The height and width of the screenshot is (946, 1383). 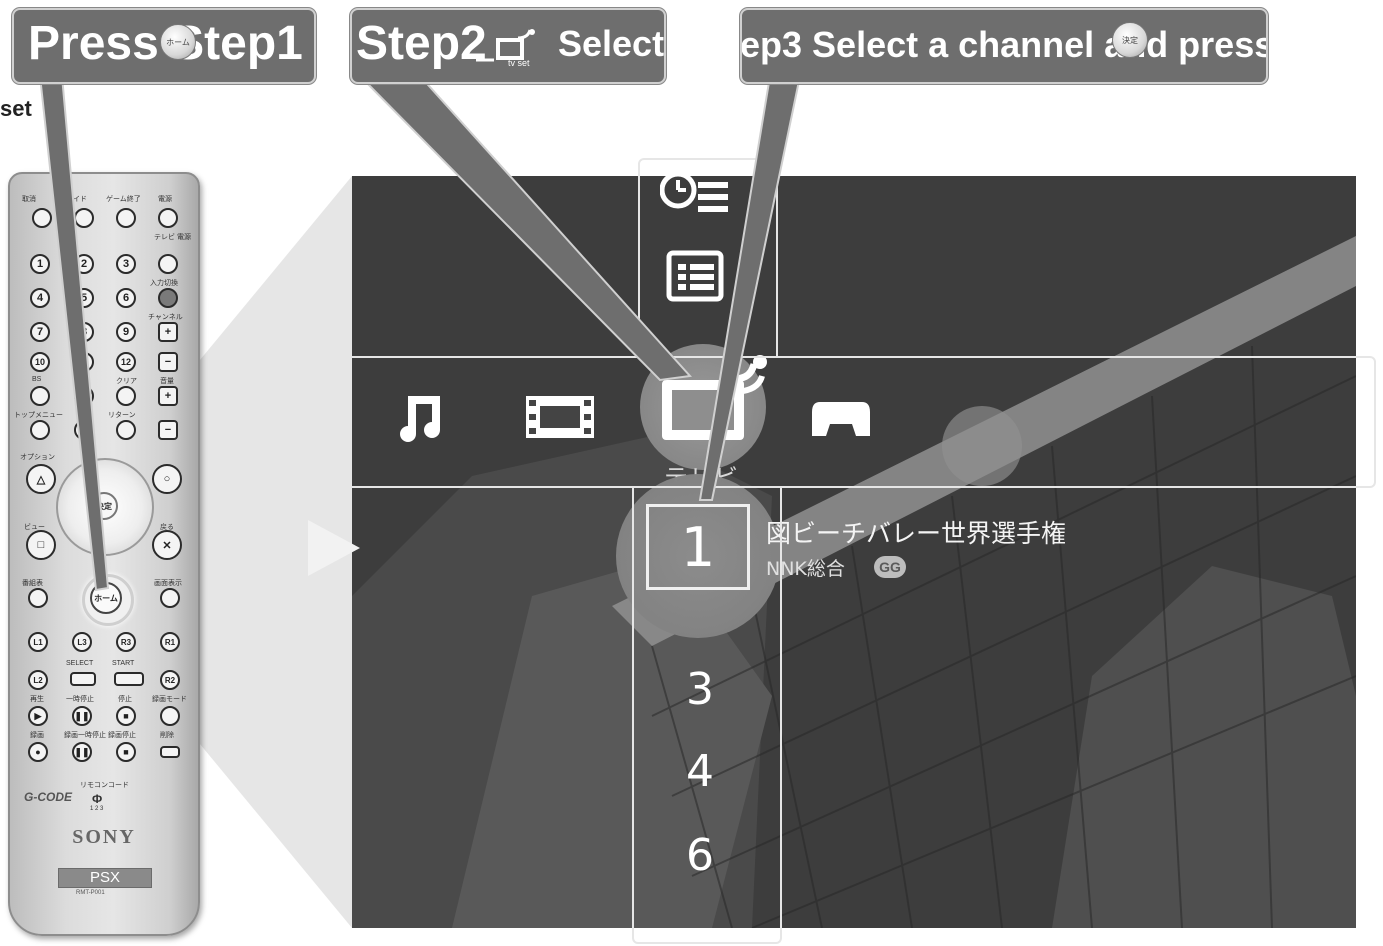 I want to click on callout-step2-action: Select, so click(x=611, y=43).